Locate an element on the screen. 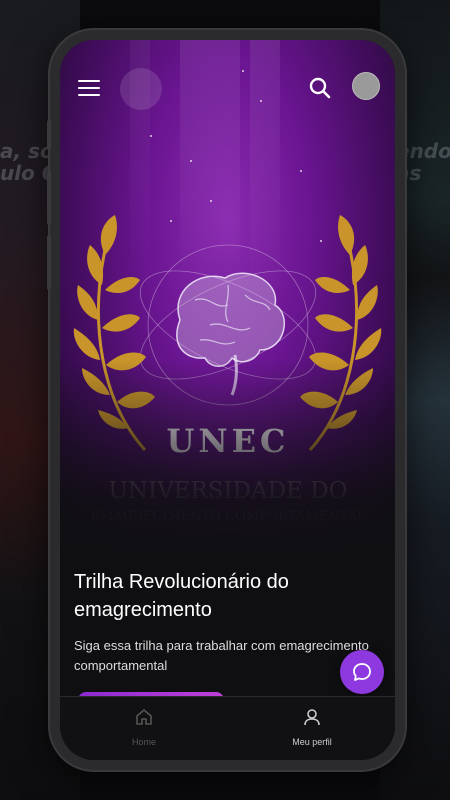  phone-volume-up is located at coordinates (49, 197).